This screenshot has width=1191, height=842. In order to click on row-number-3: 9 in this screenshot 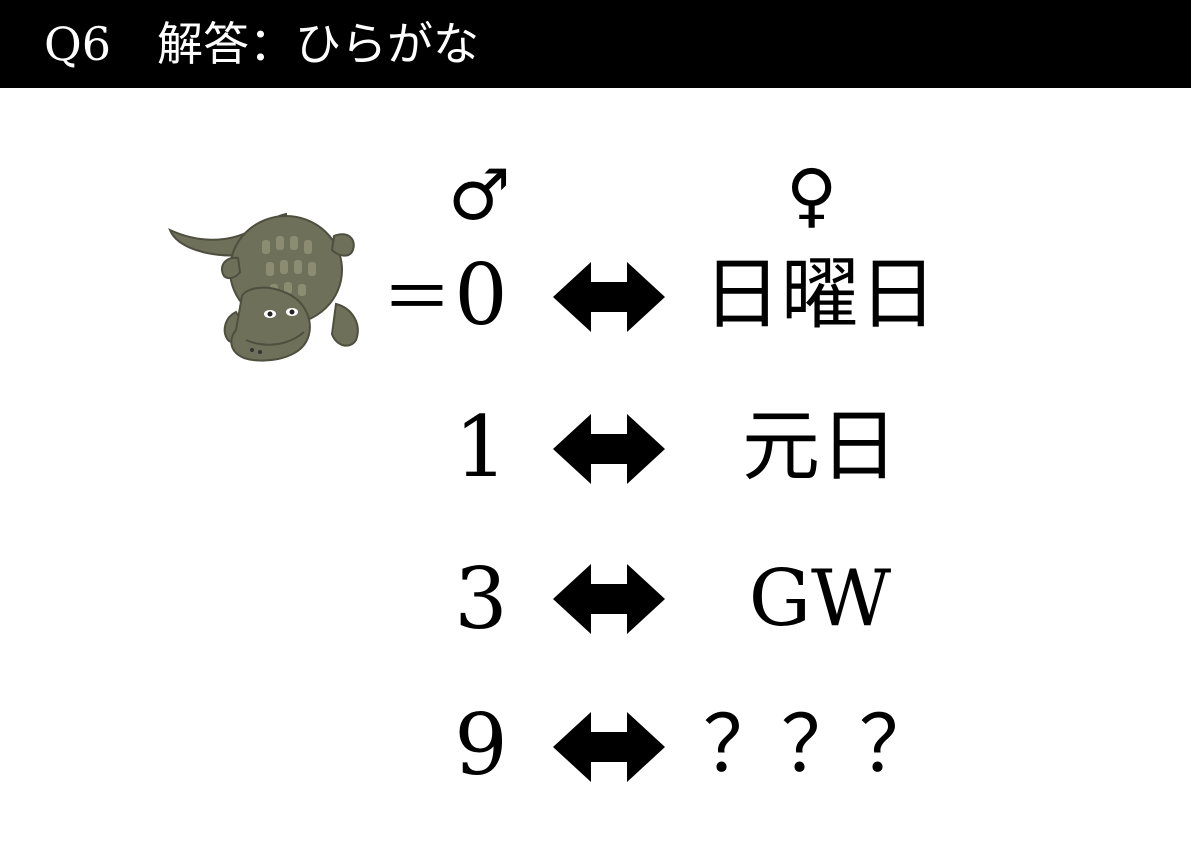, I will do `click(481, 745)`.